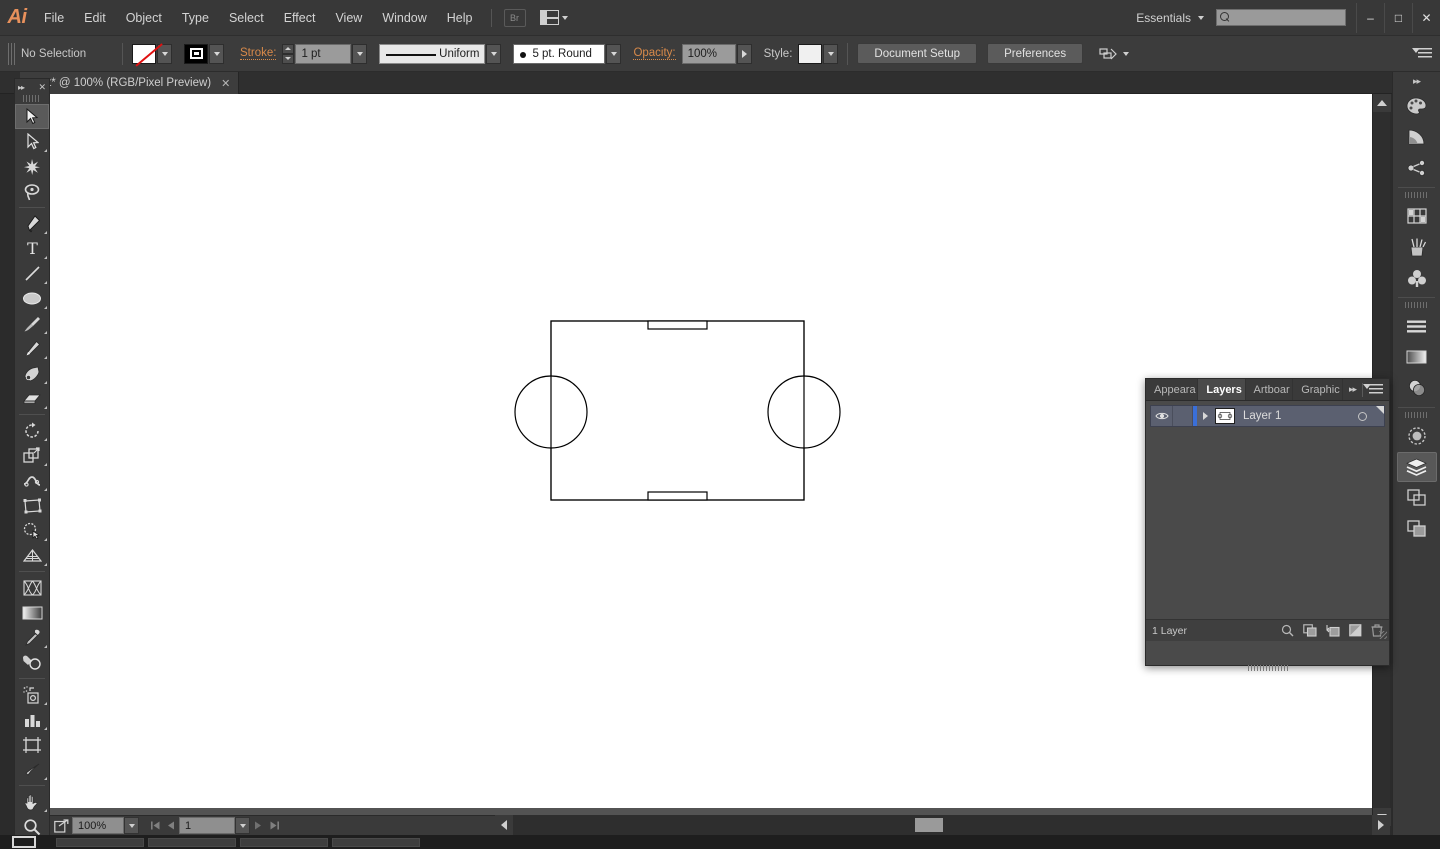 The width and height of the screenshot is (1440, 849). What do you see at coordinates (1355, 630) in the screenshot?
I see `create-new-layer-icon` at bounding box center [1355, 630].